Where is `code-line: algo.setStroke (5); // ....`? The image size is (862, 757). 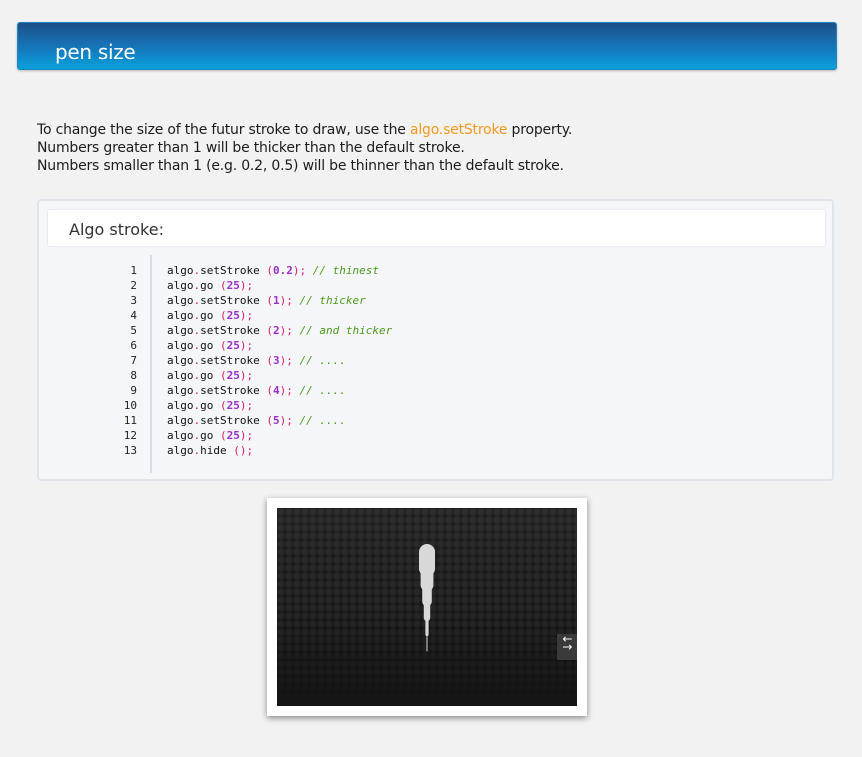
code-line: algo.setStroke (5); // .... is located at coordinates (279, 420).